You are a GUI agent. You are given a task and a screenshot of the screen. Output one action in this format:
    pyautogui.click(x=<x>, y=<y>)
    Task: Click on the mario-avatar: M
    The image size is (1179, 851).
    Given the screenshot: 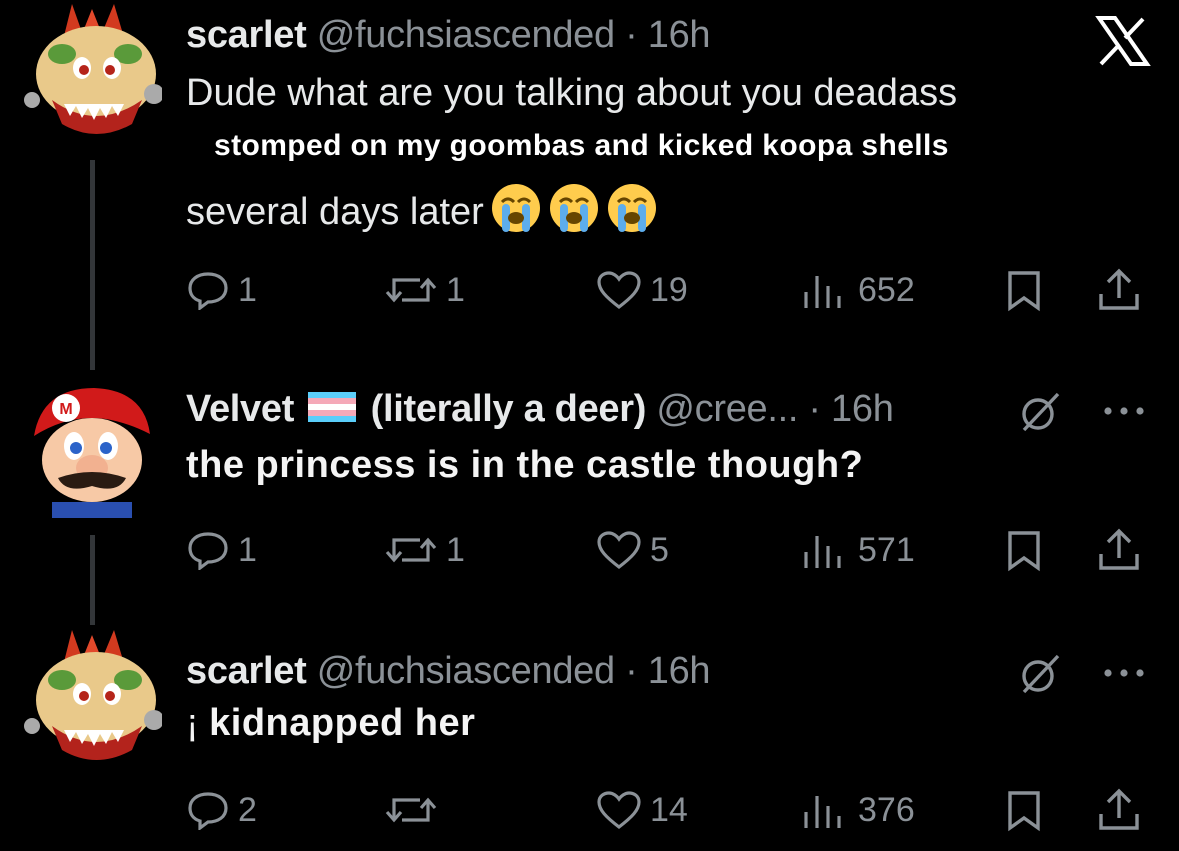 What is the action you would take?
    pyautogui.click(x=92, y=448)
    